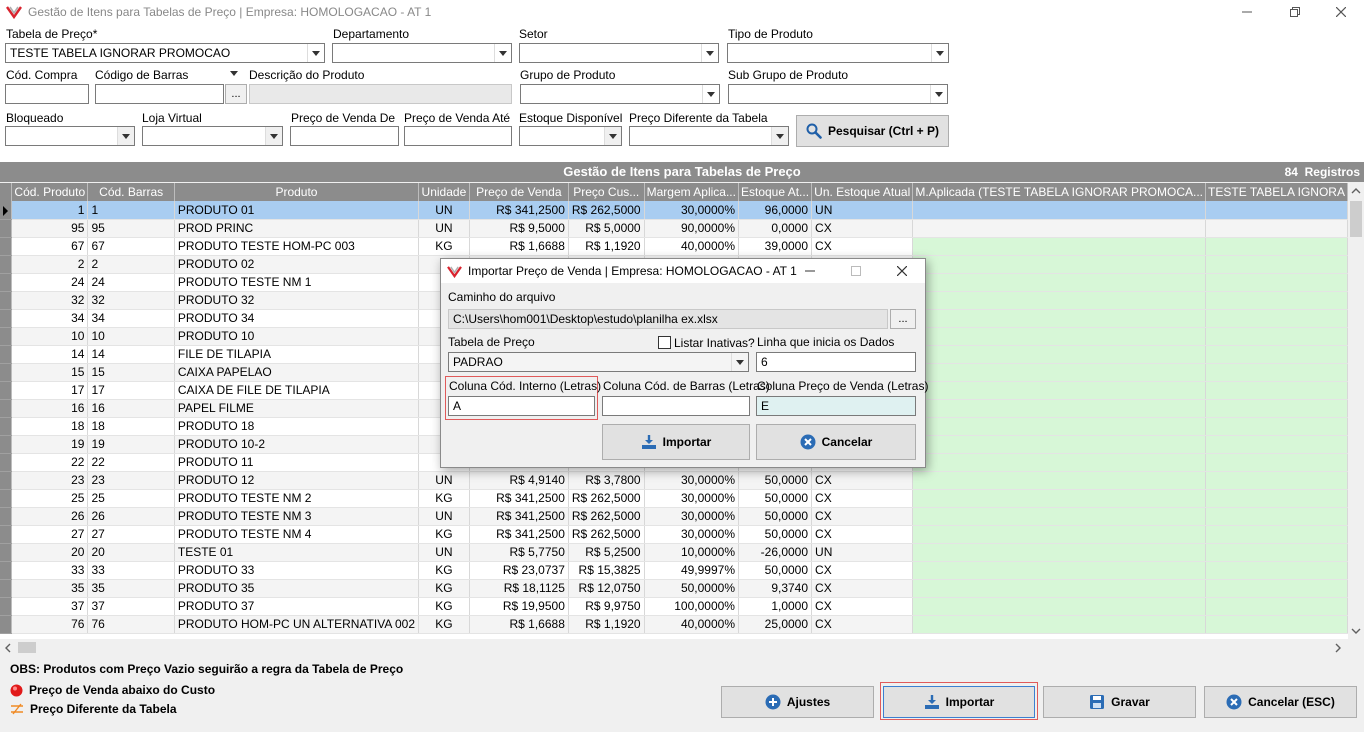  I want to click on dialog-minimize-icon, so click(810, 271).